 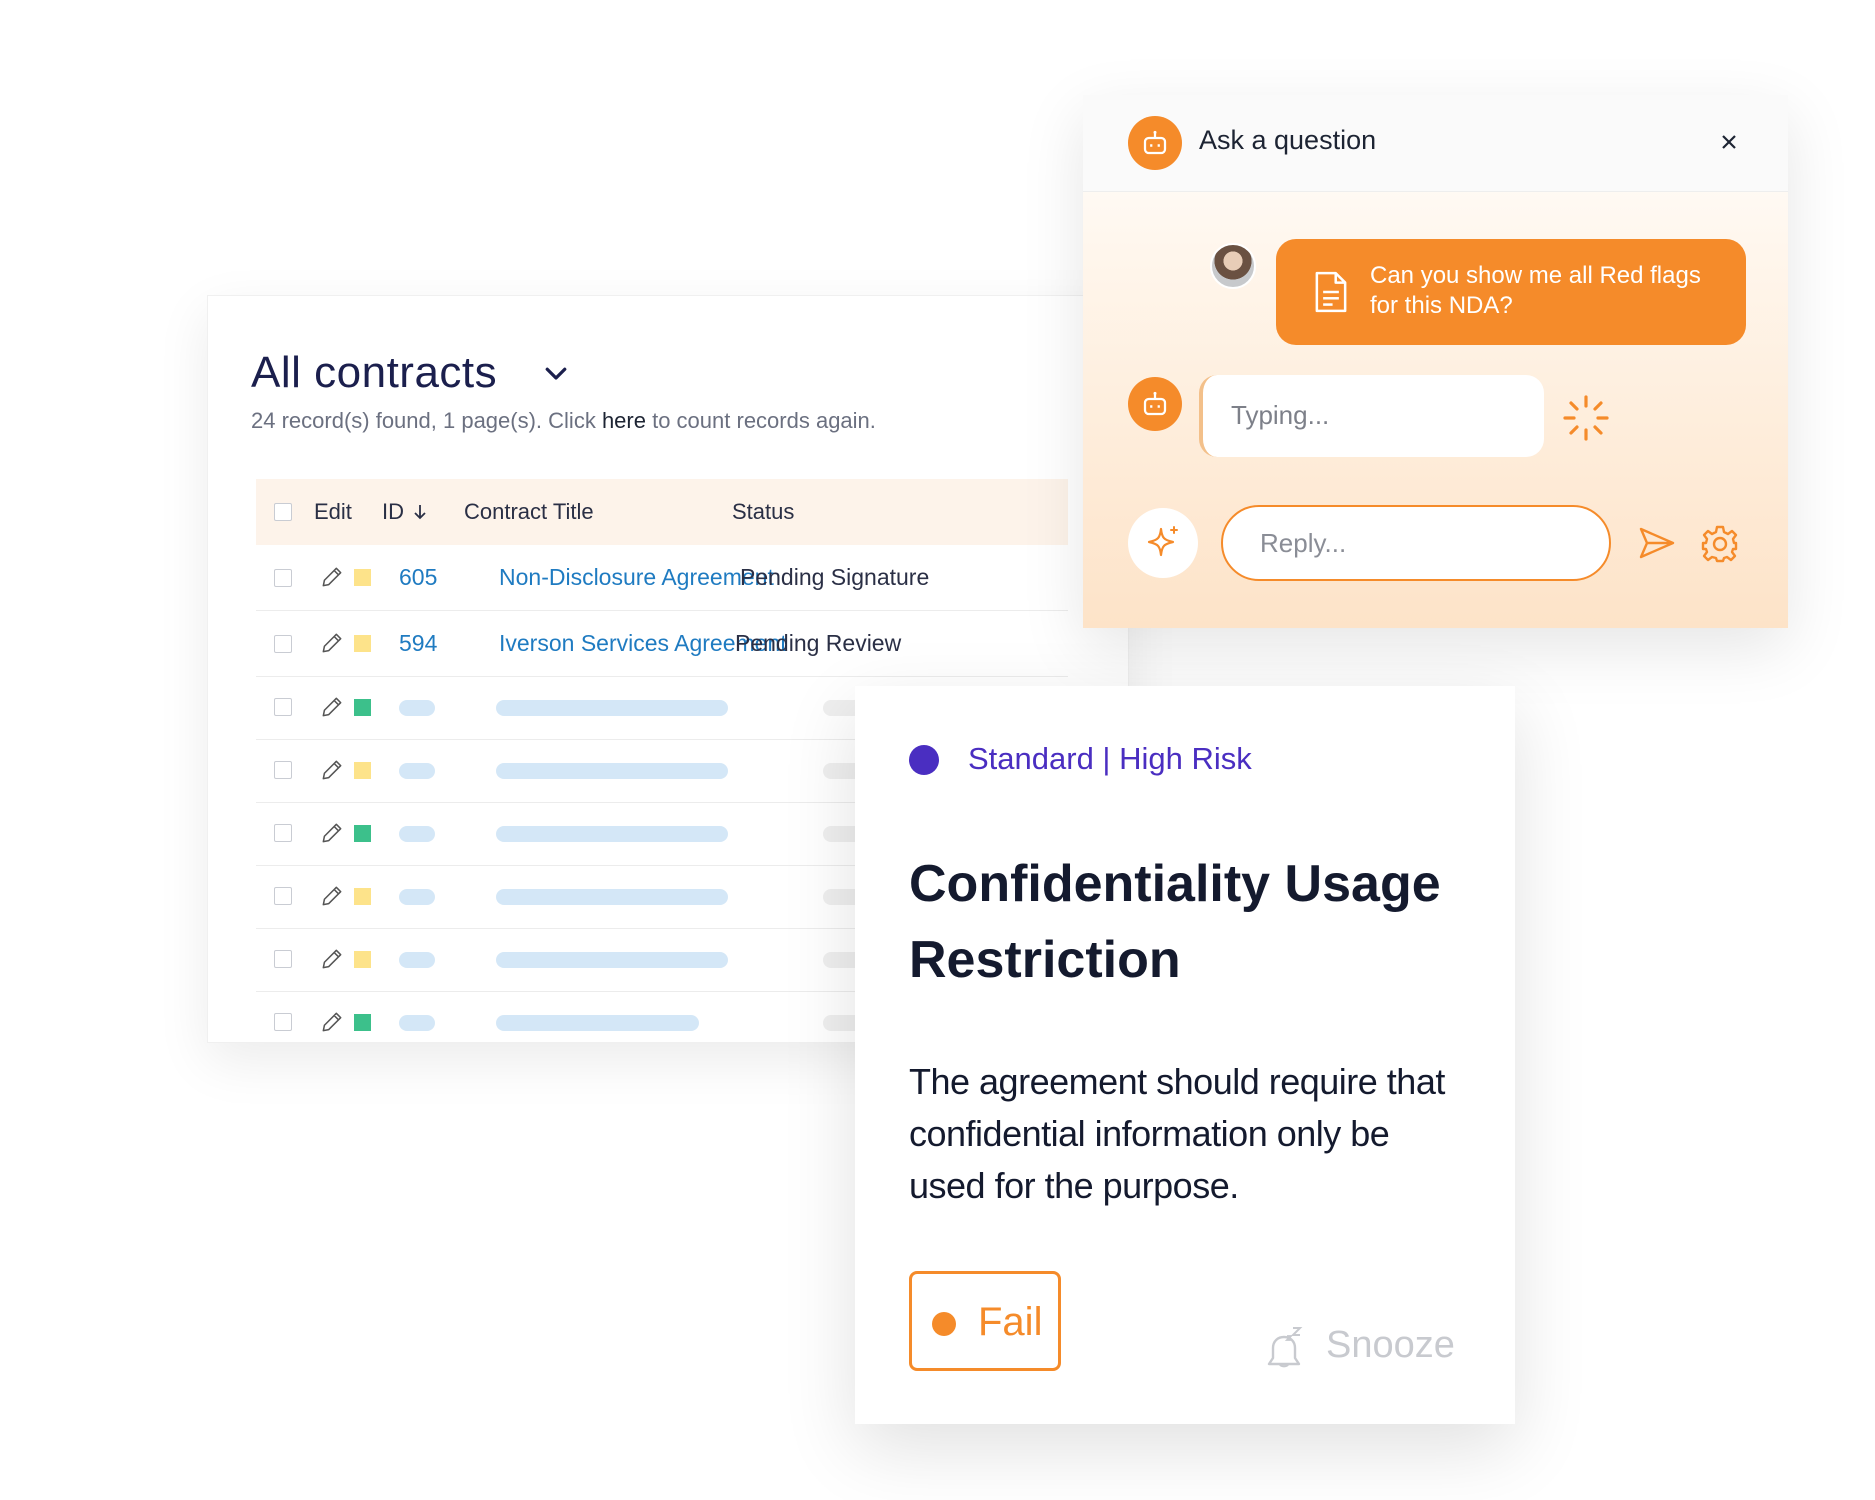 I want to click on records-summary-text: 24 record(s) found, 1 page(s). Click, so click(x=426, y=420).